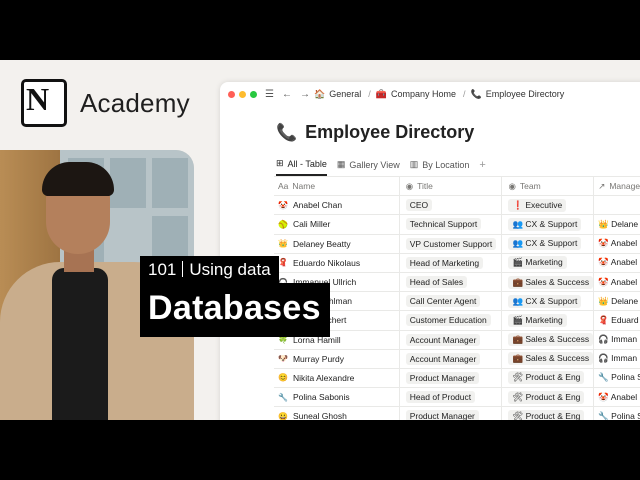 Image resolution: width=640 pixels, height=480 pixels. I want to click on cell-title: Head of Sales, so click(451, 282).